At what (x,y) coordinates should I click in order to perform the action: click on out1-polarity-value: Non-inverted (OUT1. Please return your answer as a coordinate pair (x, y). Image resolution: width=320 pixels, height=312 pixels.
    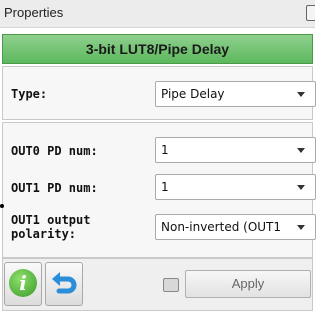
    Looking at the image, I should click on (221, 227).